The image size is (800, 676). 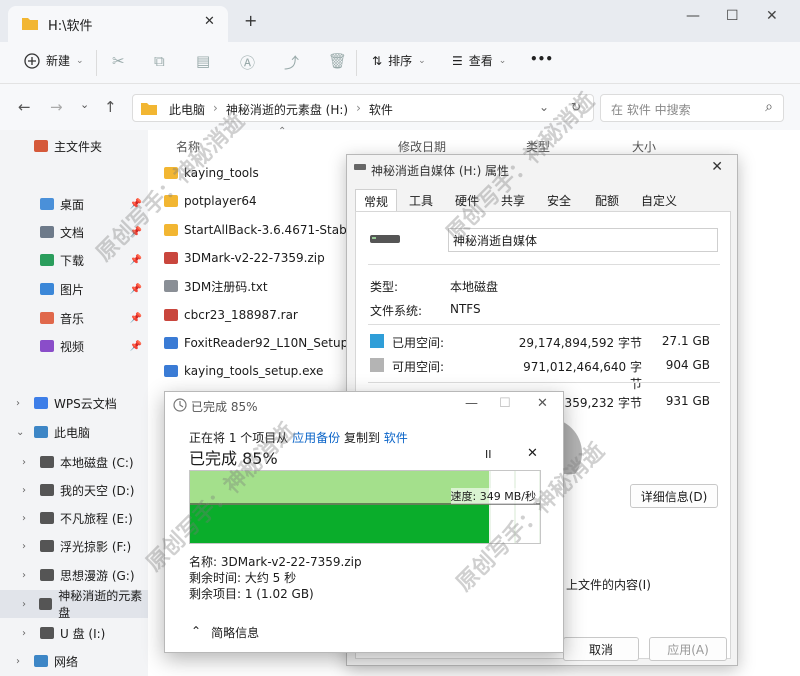 I want to click on cancel-button: 取消, so click(x=601, y=649).